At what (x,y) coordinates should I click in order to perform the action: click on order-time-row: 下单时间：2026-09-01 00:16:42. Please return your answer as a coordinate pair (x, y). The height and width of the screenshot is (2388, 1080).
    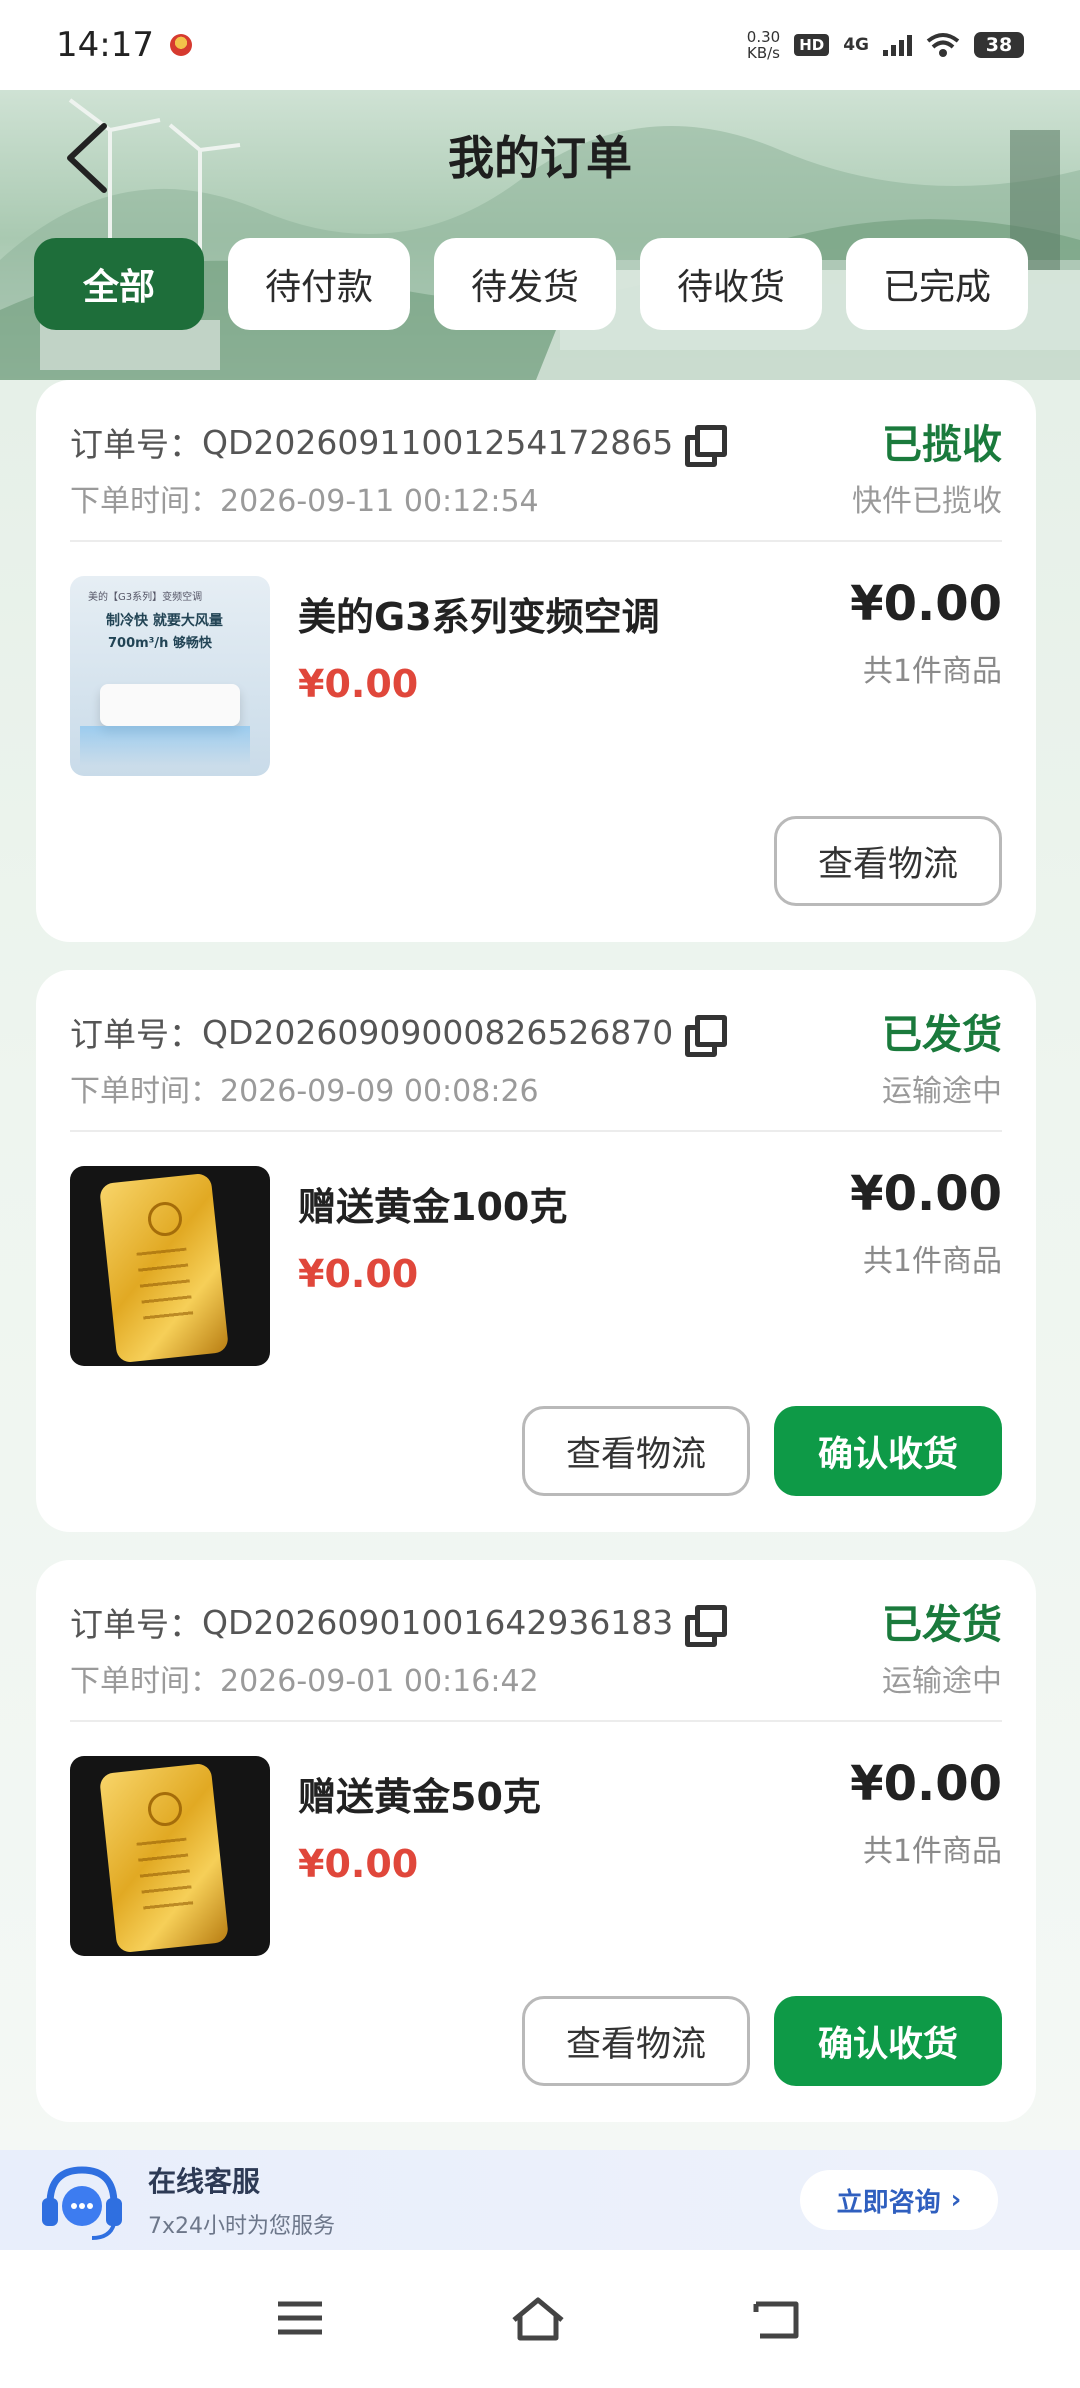
    Looking at the image, I should click on (304, 1678).